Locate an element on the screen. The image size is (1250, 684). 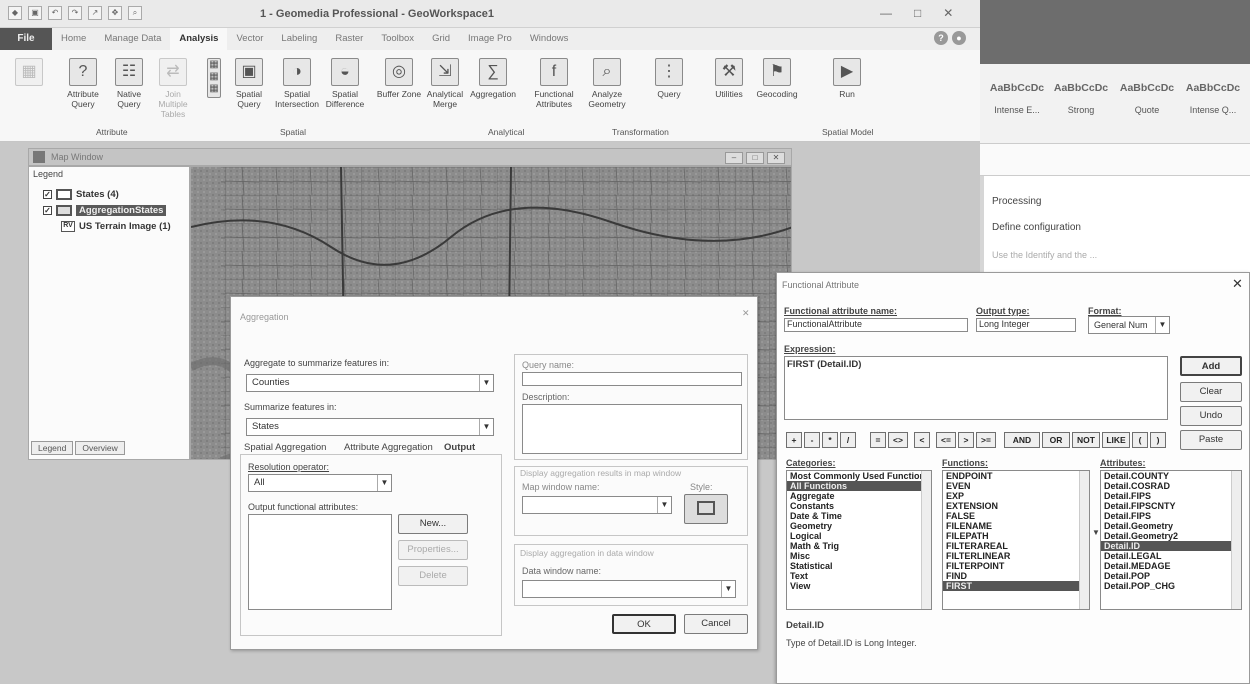
function-item: EXP is located at coordinates (1016, 496).